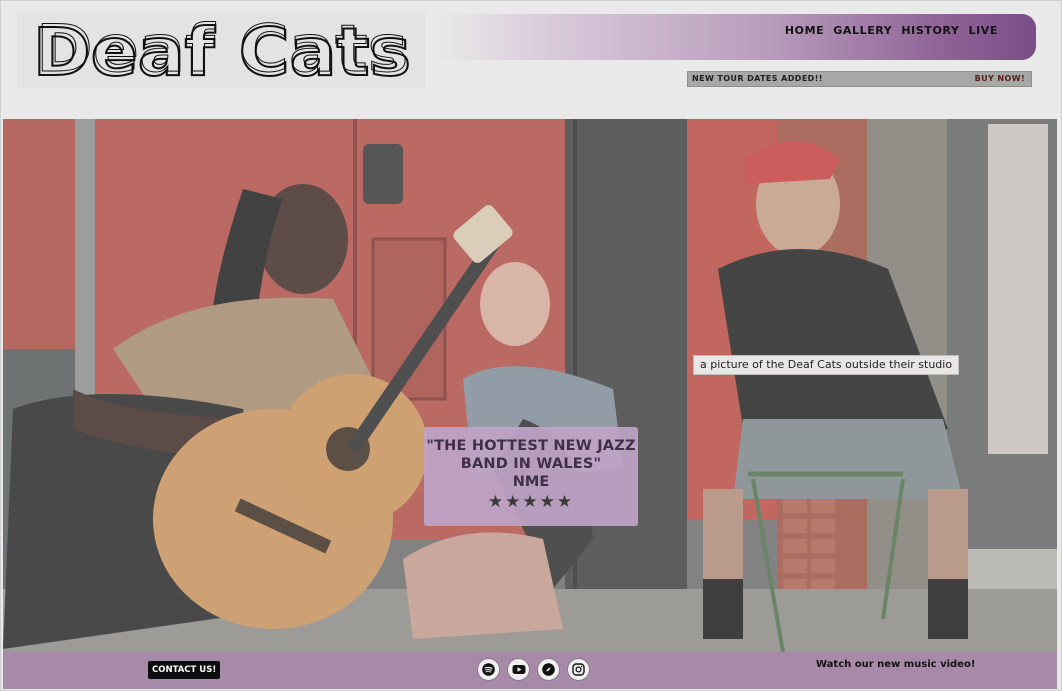 The image size is (1062, 691). Describe the element at coordinates (531, 455) in the screenshot. I see `review-quote: "THE HOTTEST NEW JAZZ BAND IN WALES"` at that location.